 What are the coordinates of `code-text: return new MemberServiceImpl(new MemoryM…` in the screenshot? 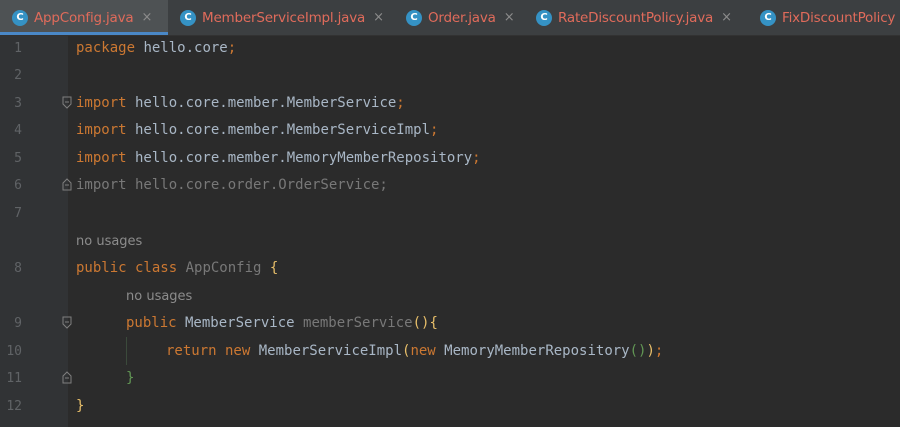 It's located at (415, 351).